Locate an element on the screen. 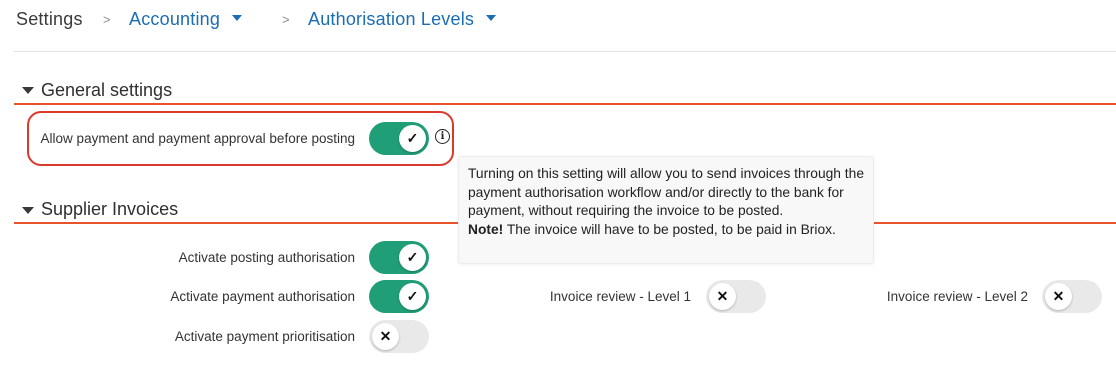  section-title-supplier-invoices: Supplier Invoices is located at coordinates (109, 209).